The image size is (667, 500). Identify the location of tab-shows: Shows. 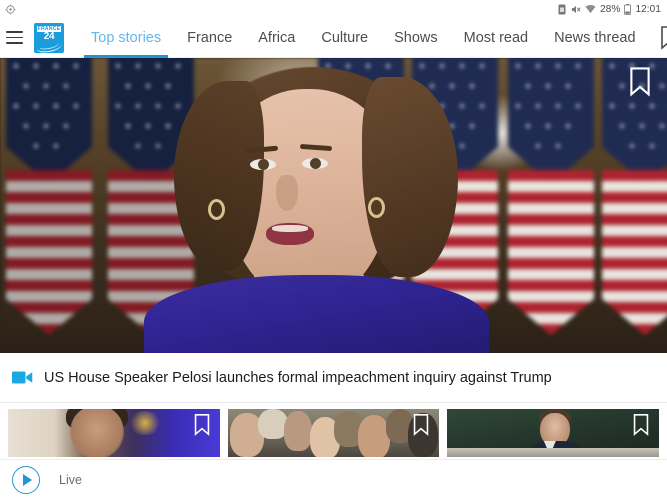
(416, 38).